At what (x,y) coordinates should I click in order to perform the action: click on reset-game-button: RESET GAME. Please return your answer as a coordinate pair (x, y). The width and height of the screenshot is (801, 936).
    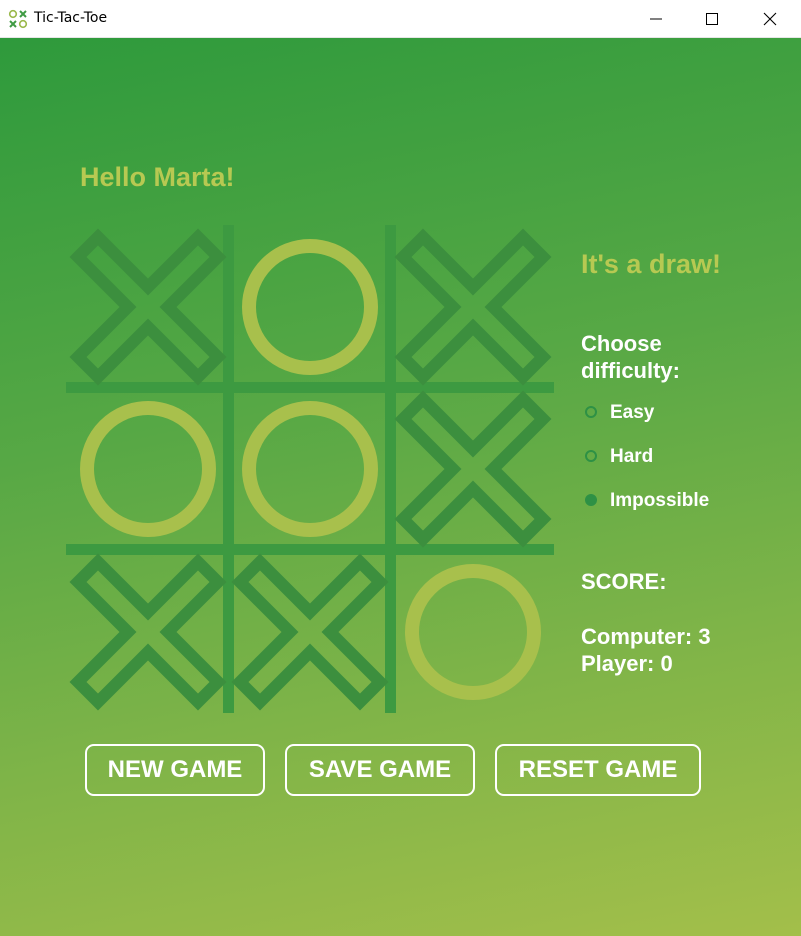
    Looking at the image, I should click on (598, 770).